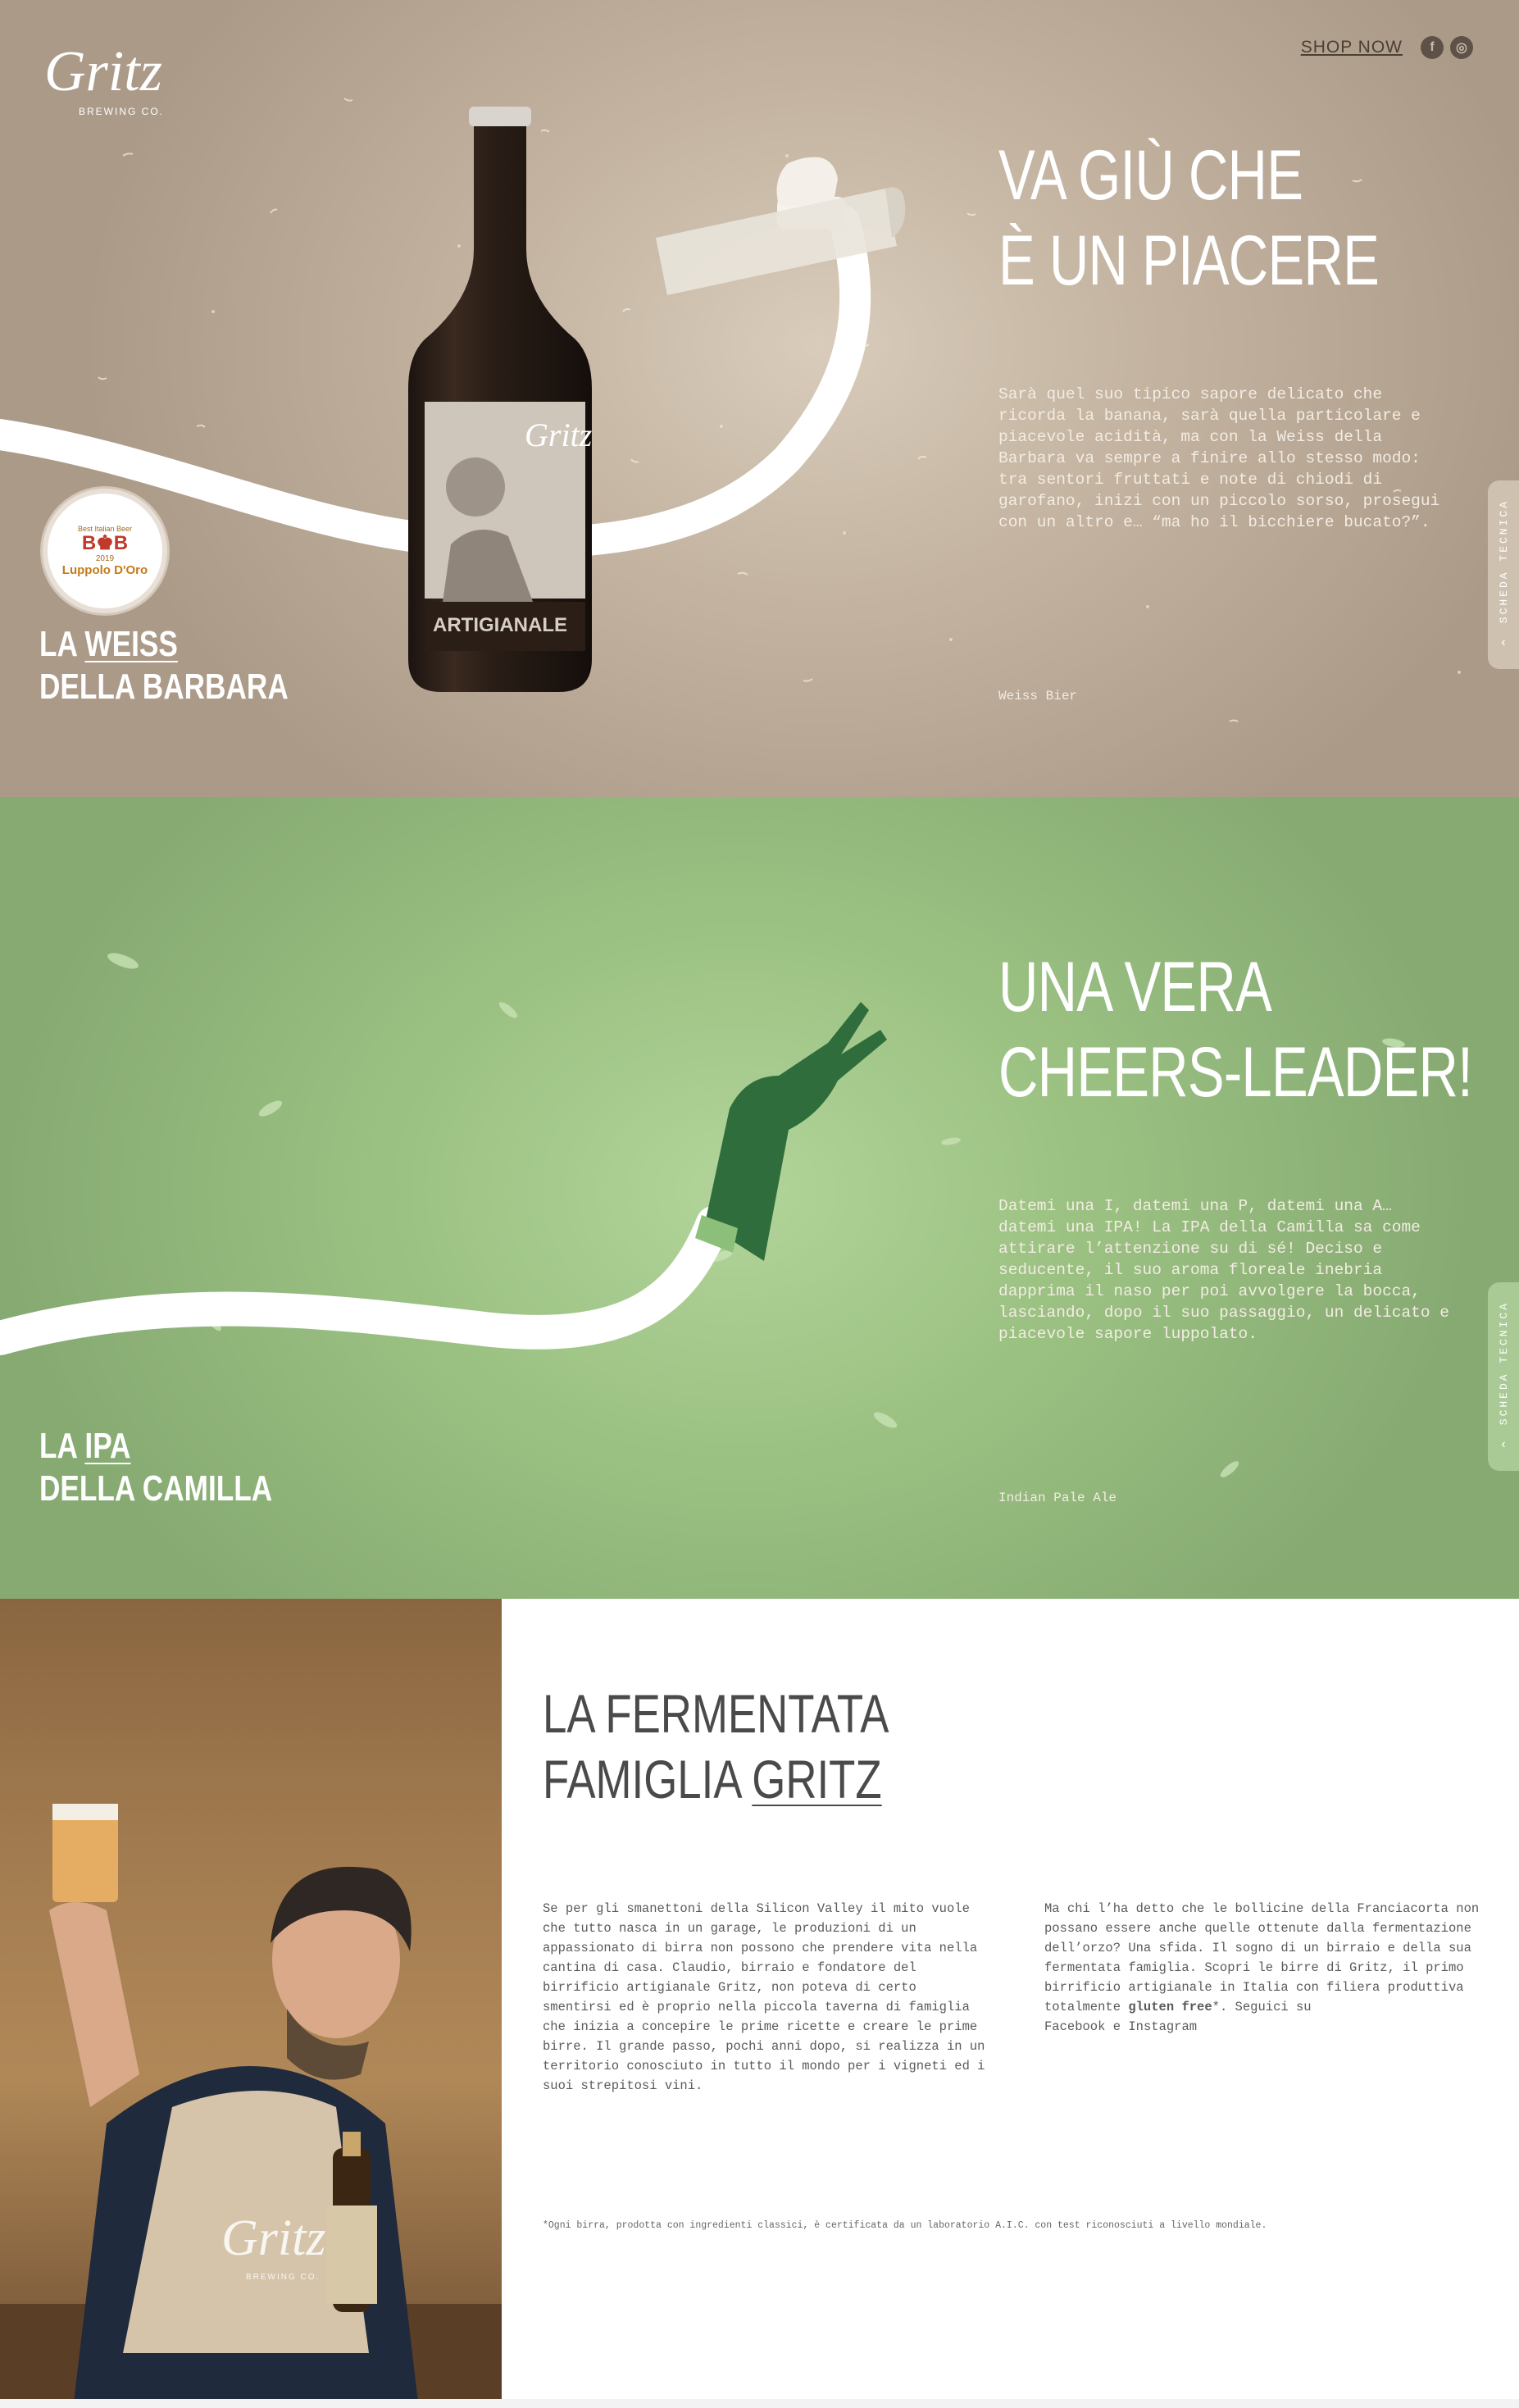 The image size is (1519, 2408). I want to click on weiss-name-link: WEISS, so click(130, 644).